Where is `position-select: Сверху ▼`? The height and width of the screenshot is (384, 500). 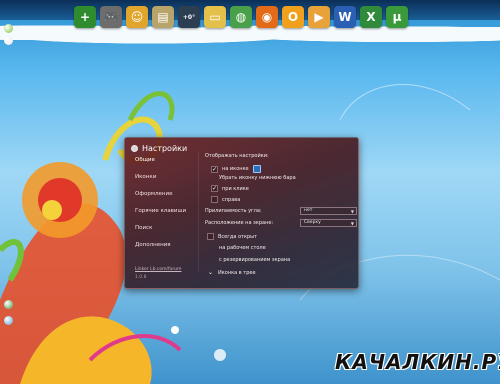 position-select: Сверху ▼ is located at coordinates (328, 223).